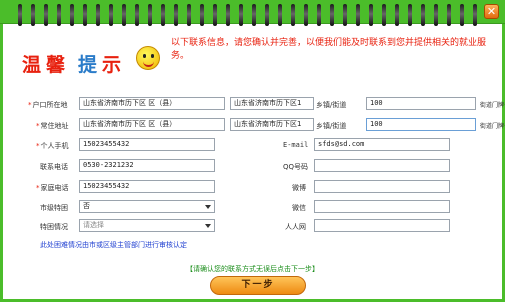 The height and width of the screenshot is (302, 505). Describe the element at coordinates (148, 58) in the screenshot. I see `smiley-face-icon` at that location.